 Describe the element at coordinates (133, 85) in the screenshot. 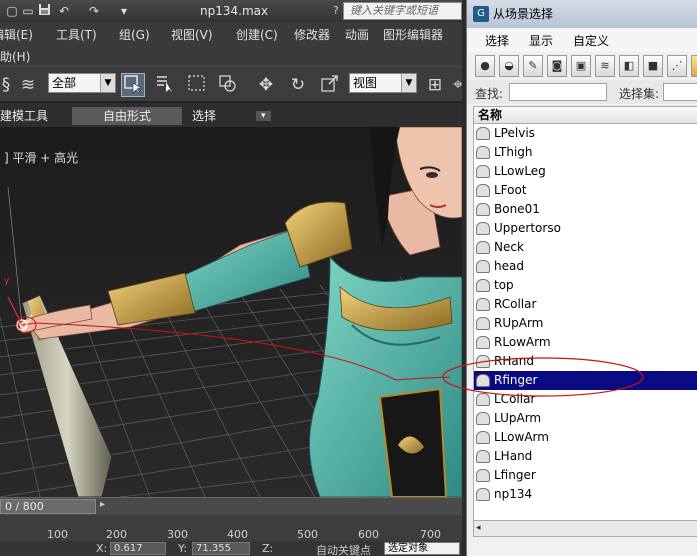

I see `select-object-icon` at that location.